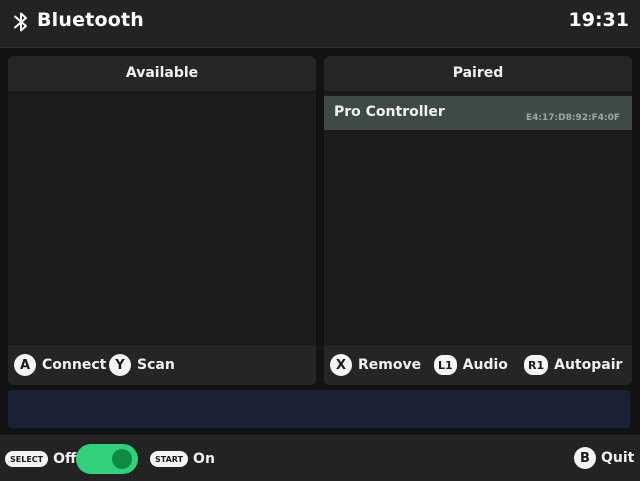 The image size is (640, 481). Describe the element at coordinates (390, 365) in the screenshot. I see `remove-label: Remove` at that location.